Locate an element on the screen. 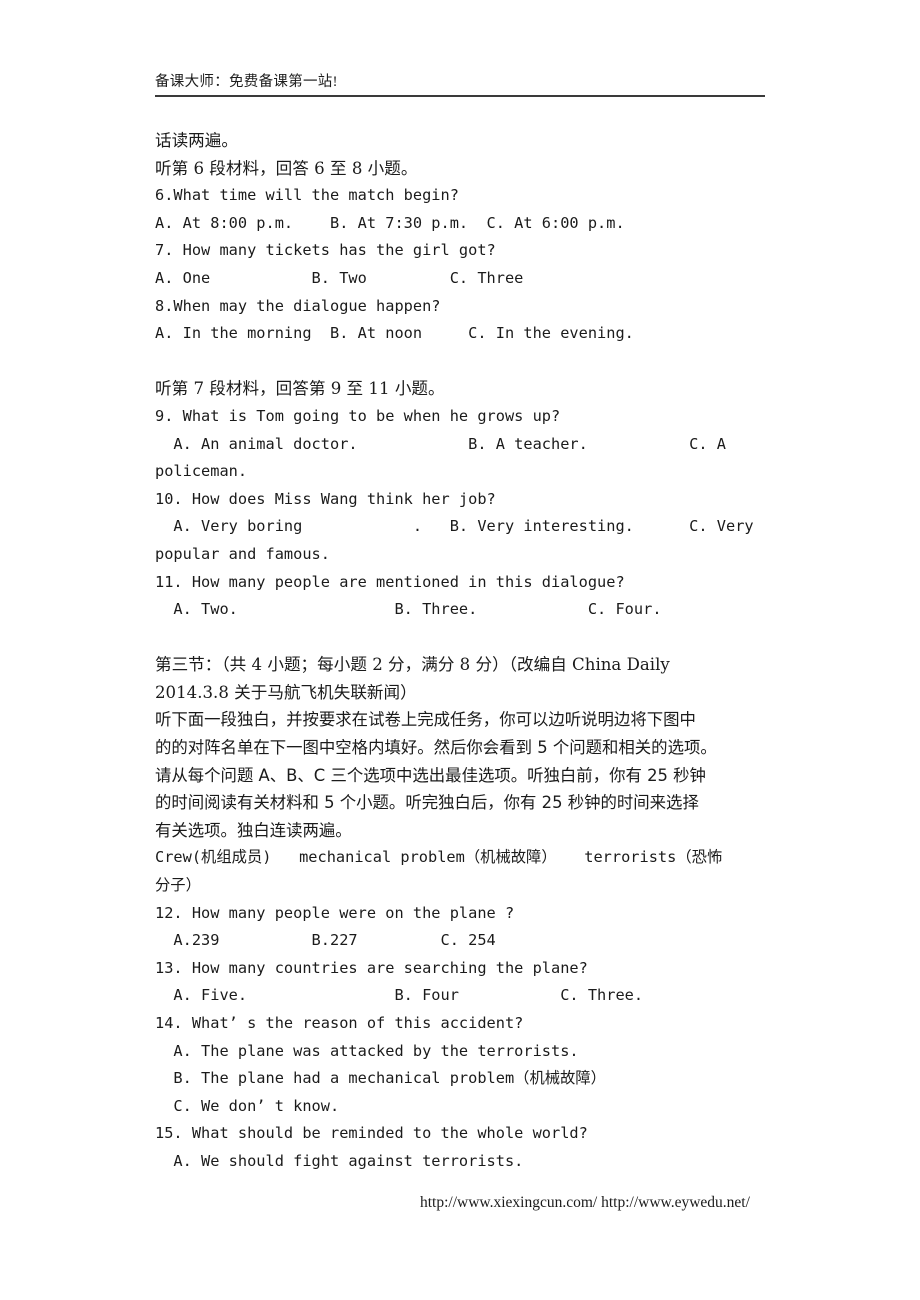  header-divider is located at coordinates (460, 96).